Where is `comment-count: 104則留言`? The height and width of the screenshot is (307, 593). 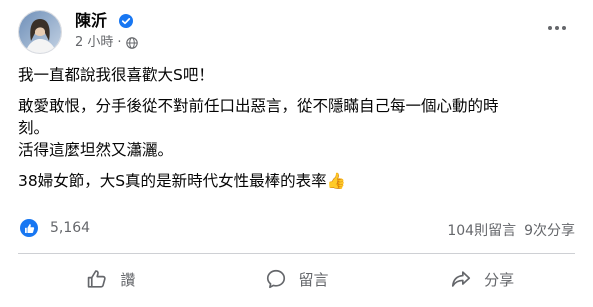
comment-count: 104則留言 is located at coordinates (481, 230).